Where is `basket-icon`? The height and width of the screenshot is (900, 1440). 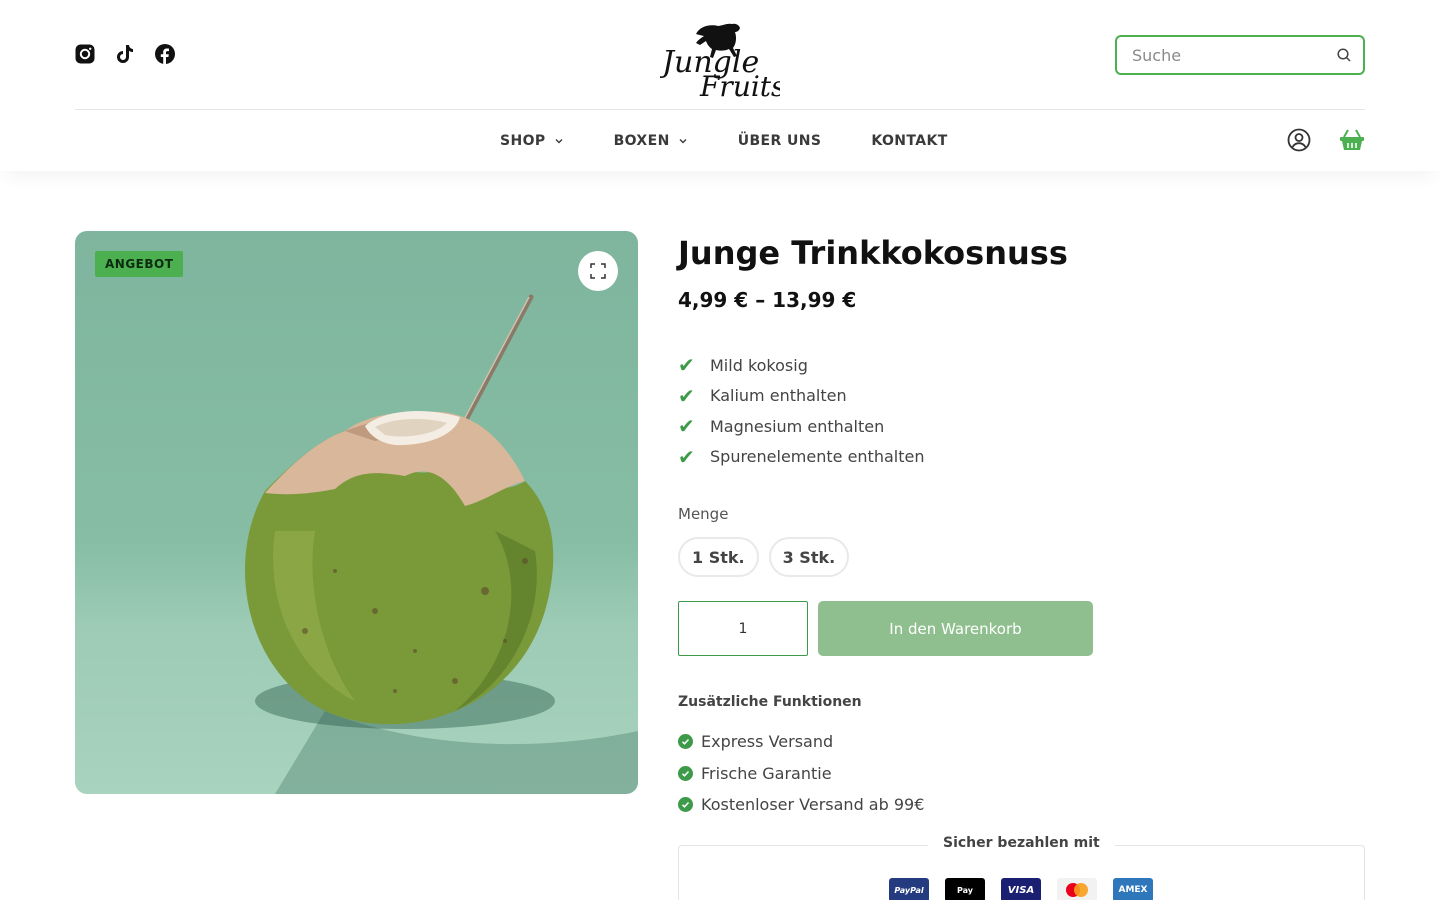
basket-icon is located at coordinates (1352, 140).